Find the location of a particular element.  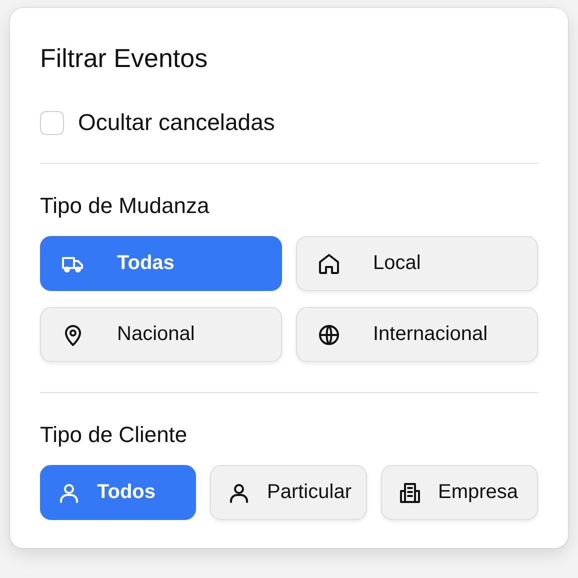

section-title: Tipo de Mudanza is located at coordinates (125, 206).